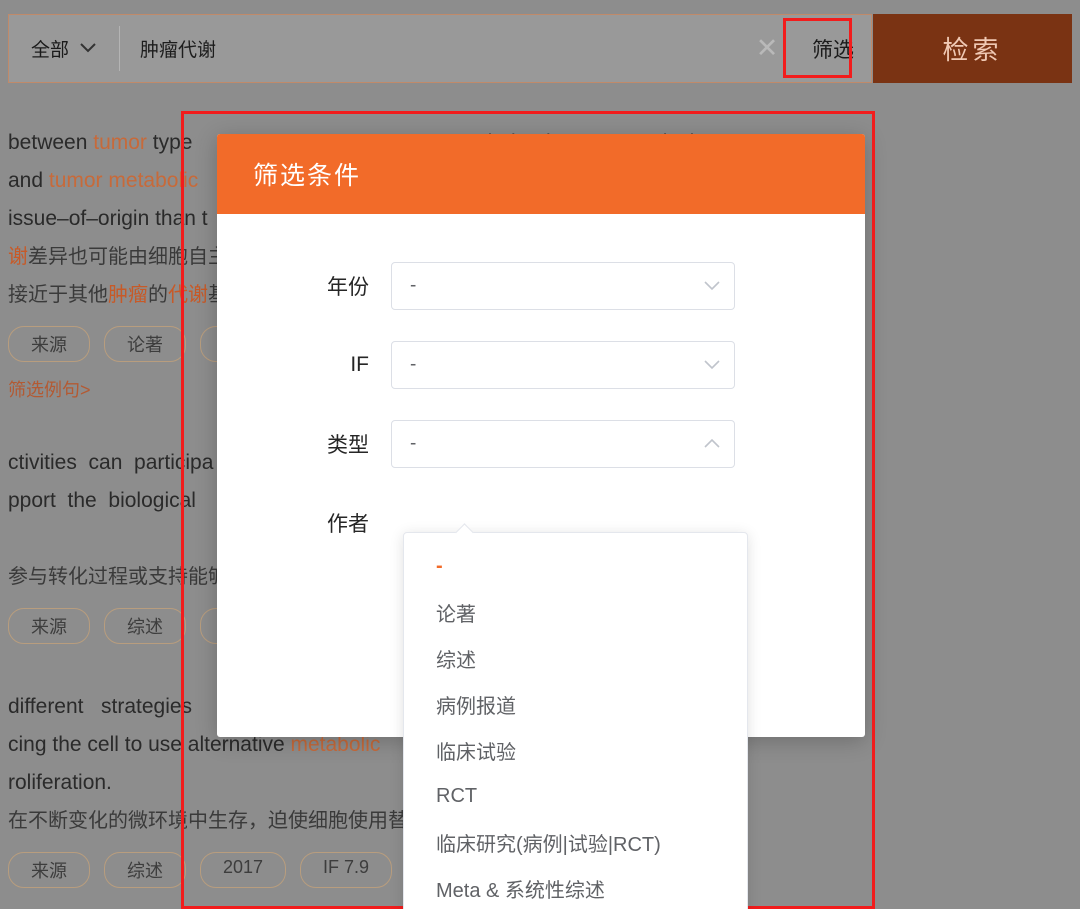 This screenshot has width=1080, height=909. Describe the element at coordinates (243, 870) in the screenshot. I see `tag: 2017` at that location.